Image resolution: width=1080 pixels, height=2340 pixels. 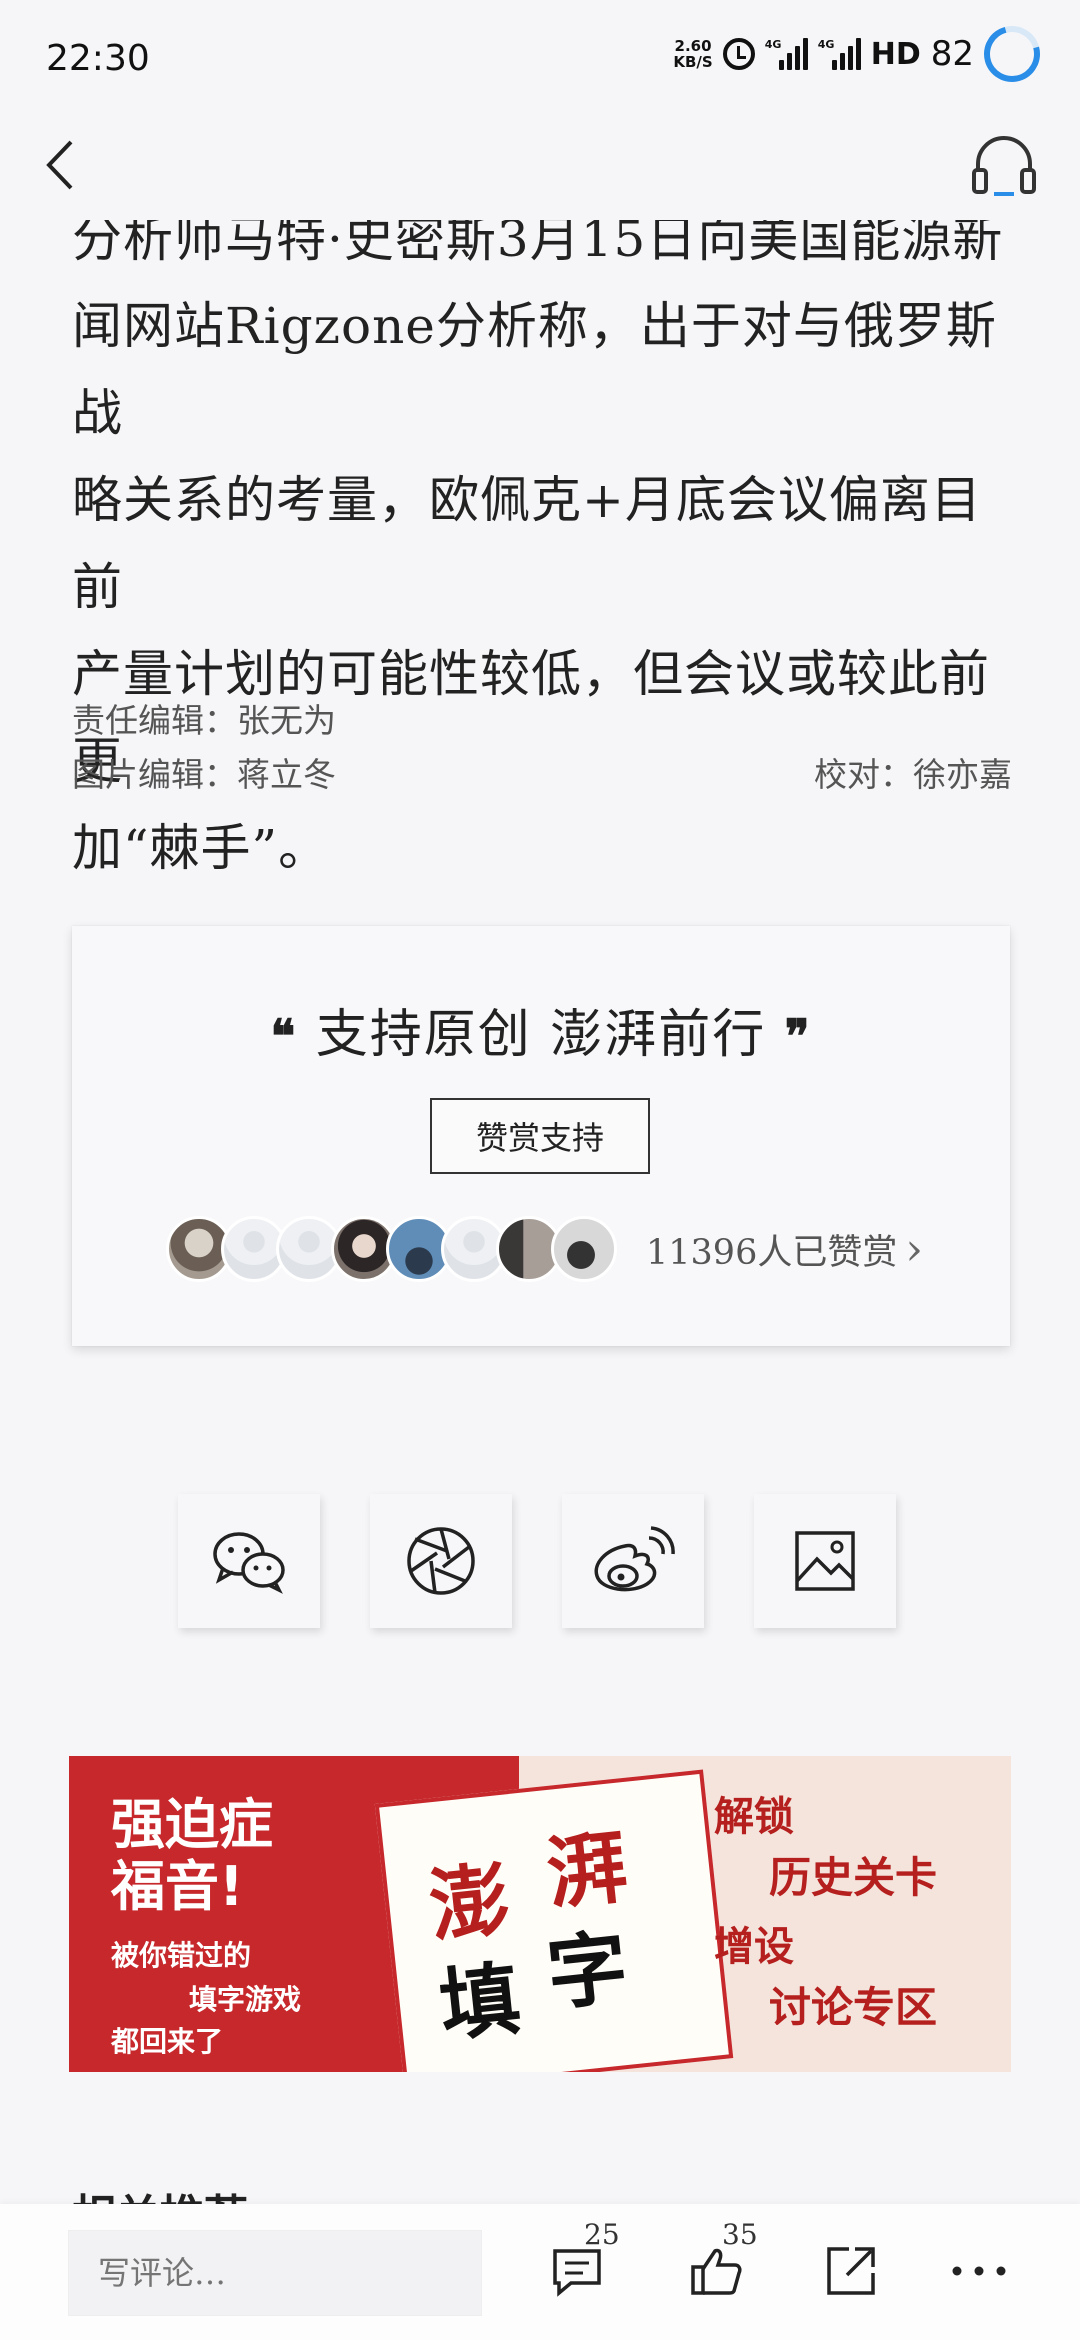 I want to click on donor-count-text: 11396人已赞赏, so click(x=772, y=1253).